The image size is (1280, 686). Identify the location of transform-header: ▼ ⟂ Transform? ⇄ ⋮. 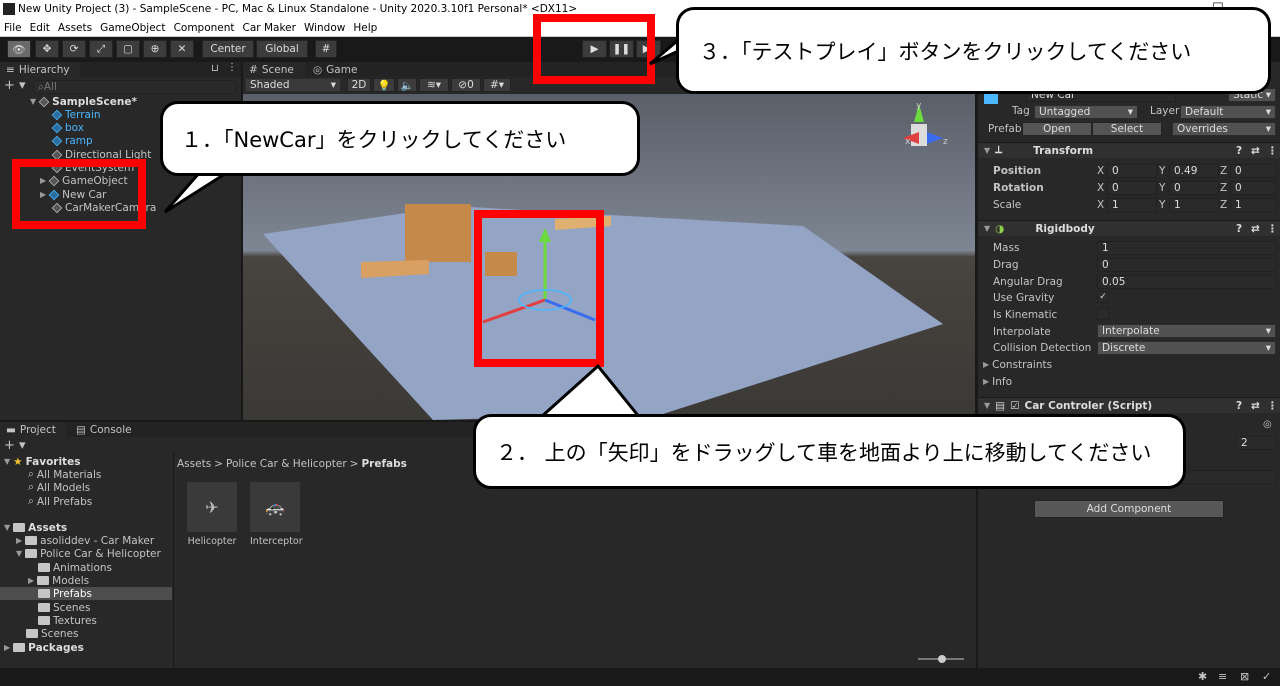
(1129, 150).